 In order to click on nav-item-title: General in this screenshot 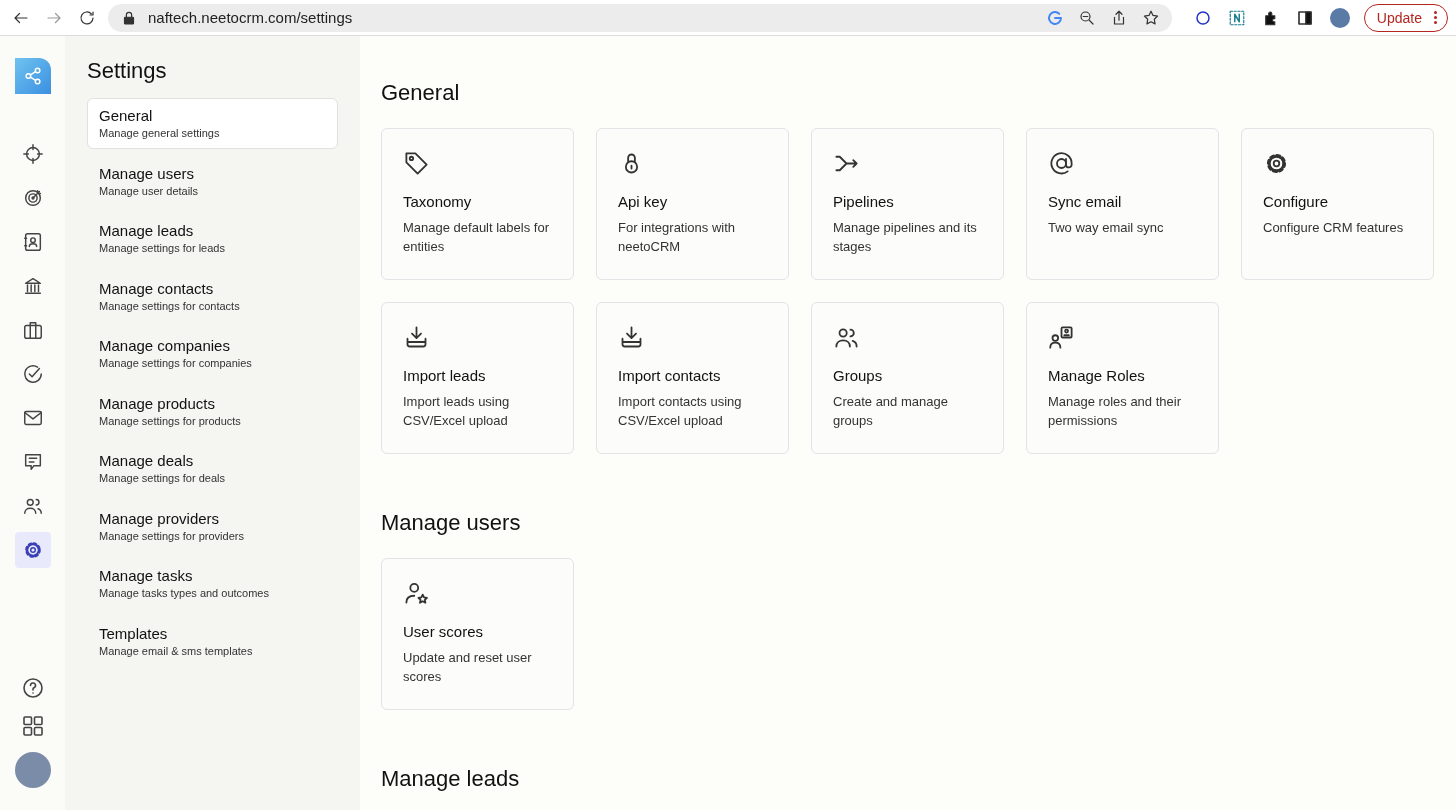, I will do `click(126, 115)`.